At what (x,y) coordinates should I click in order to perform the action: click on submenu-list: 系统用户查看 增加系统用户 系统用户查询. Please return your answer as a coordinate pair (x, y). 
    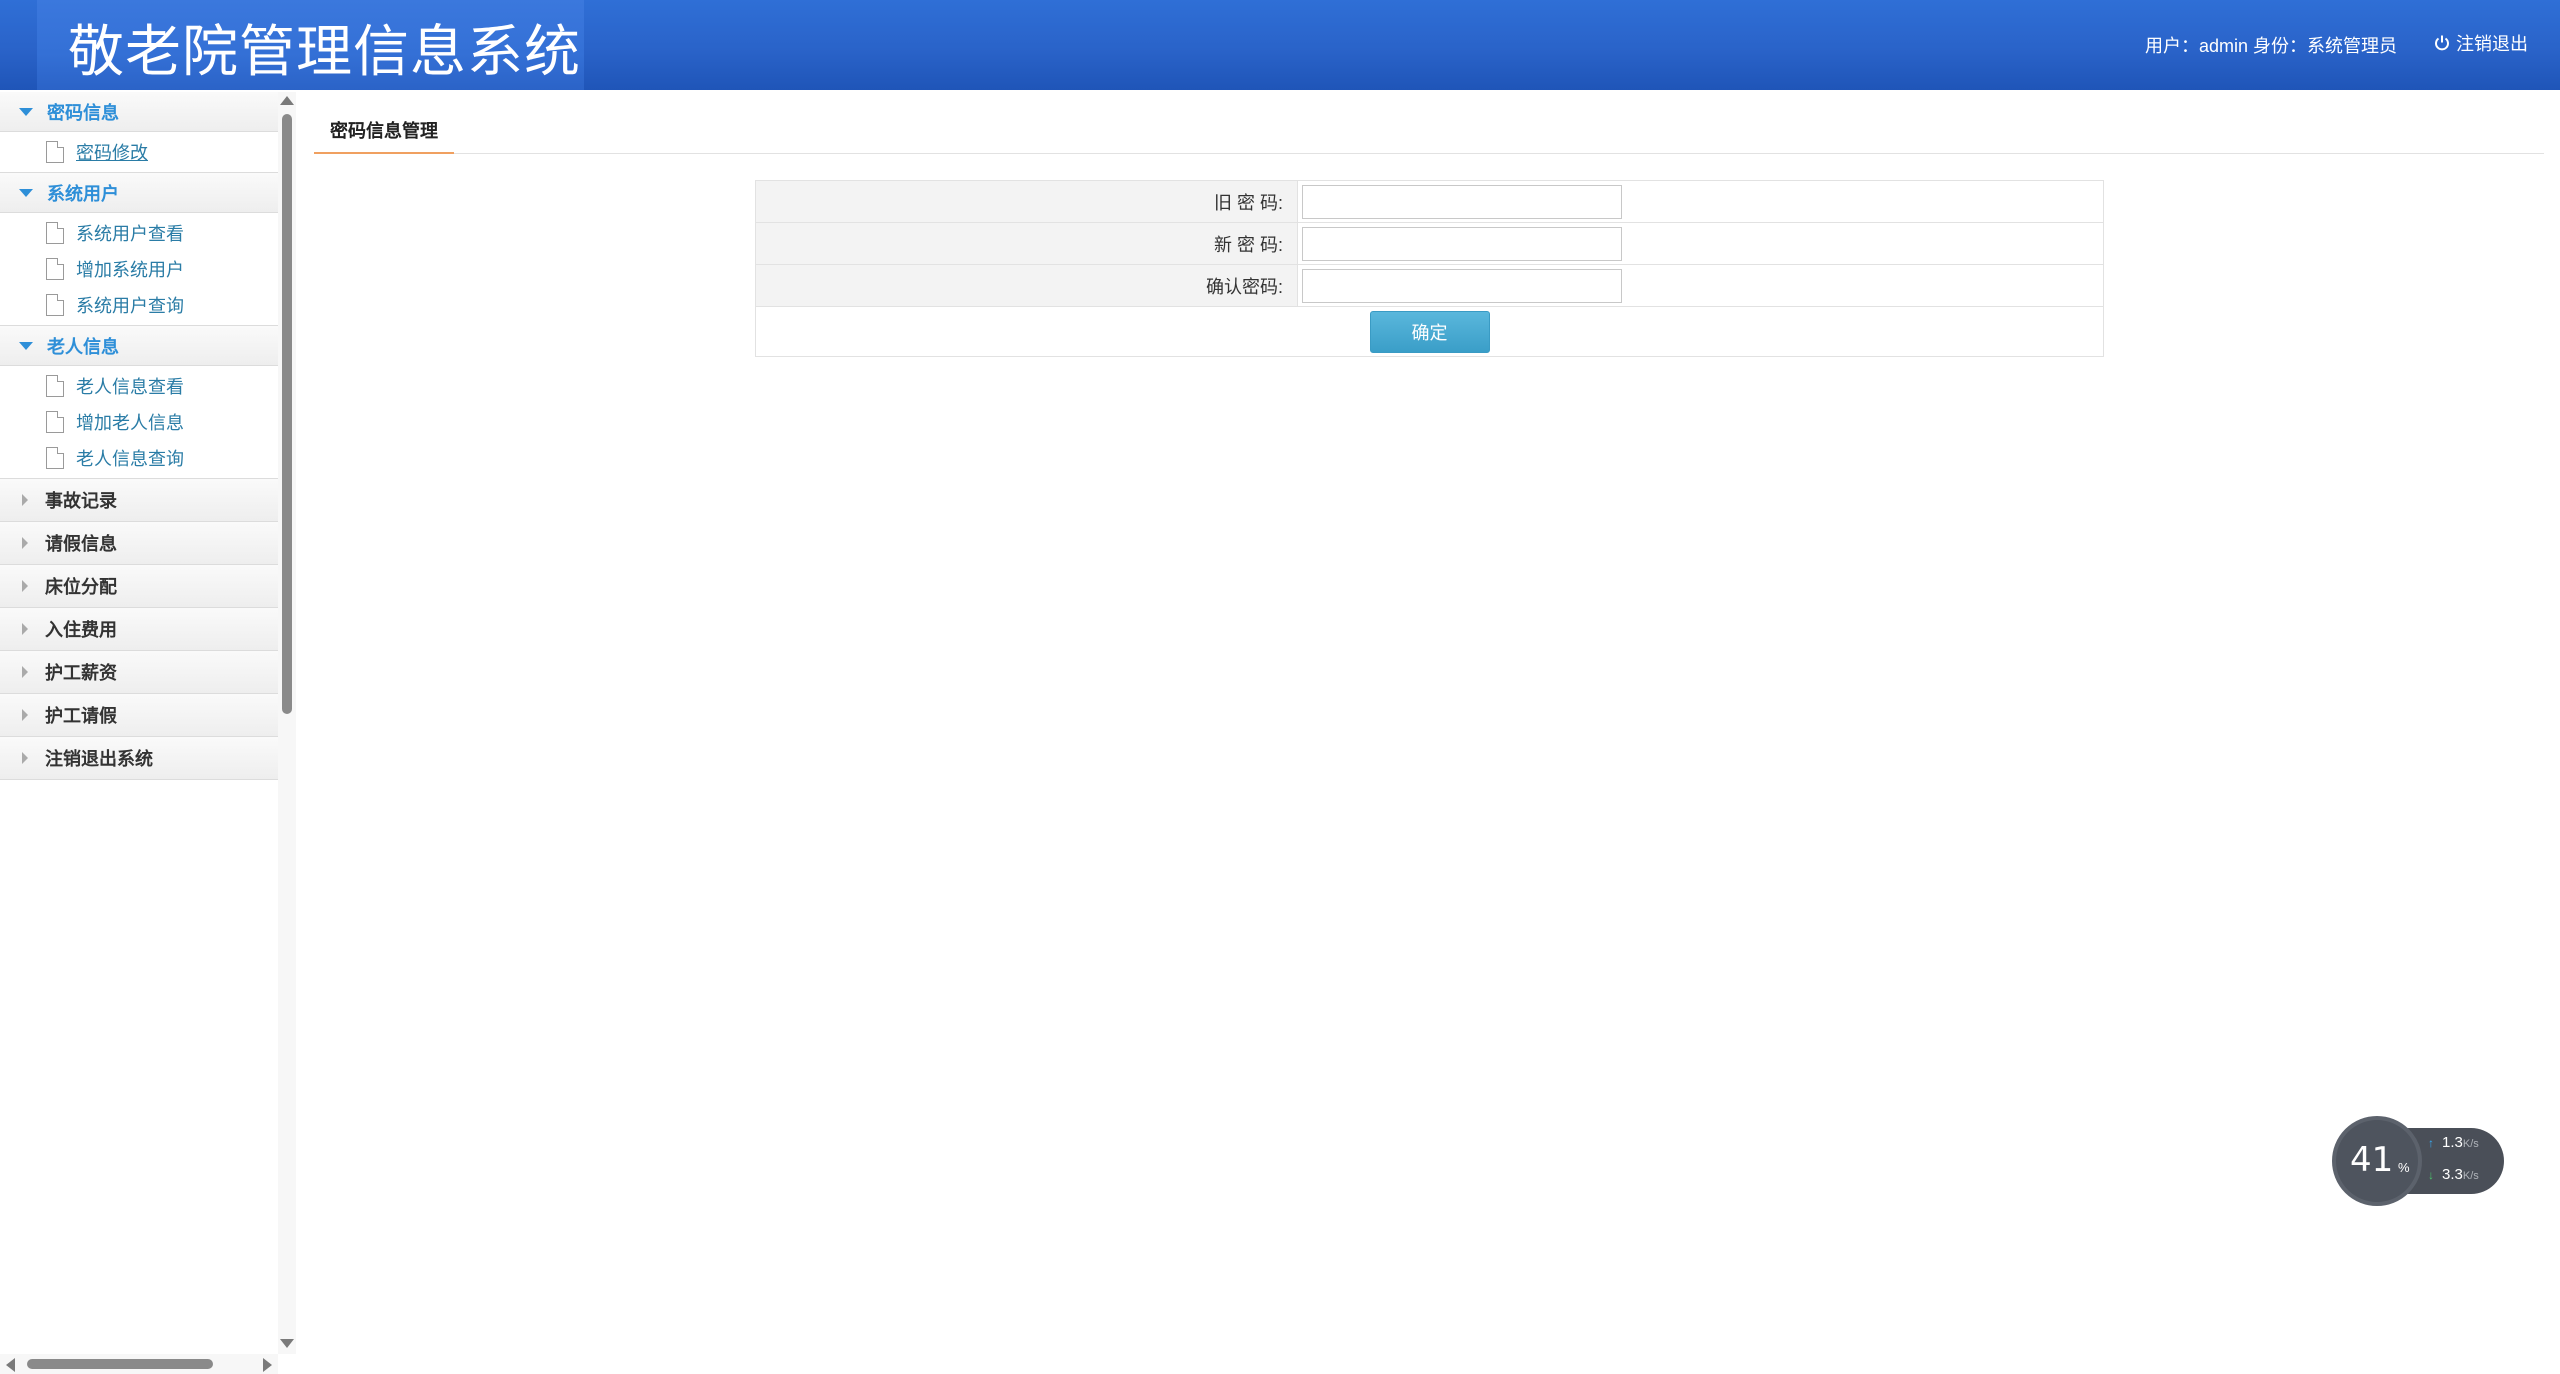
    Looking at the image, I should click on (139, 269).